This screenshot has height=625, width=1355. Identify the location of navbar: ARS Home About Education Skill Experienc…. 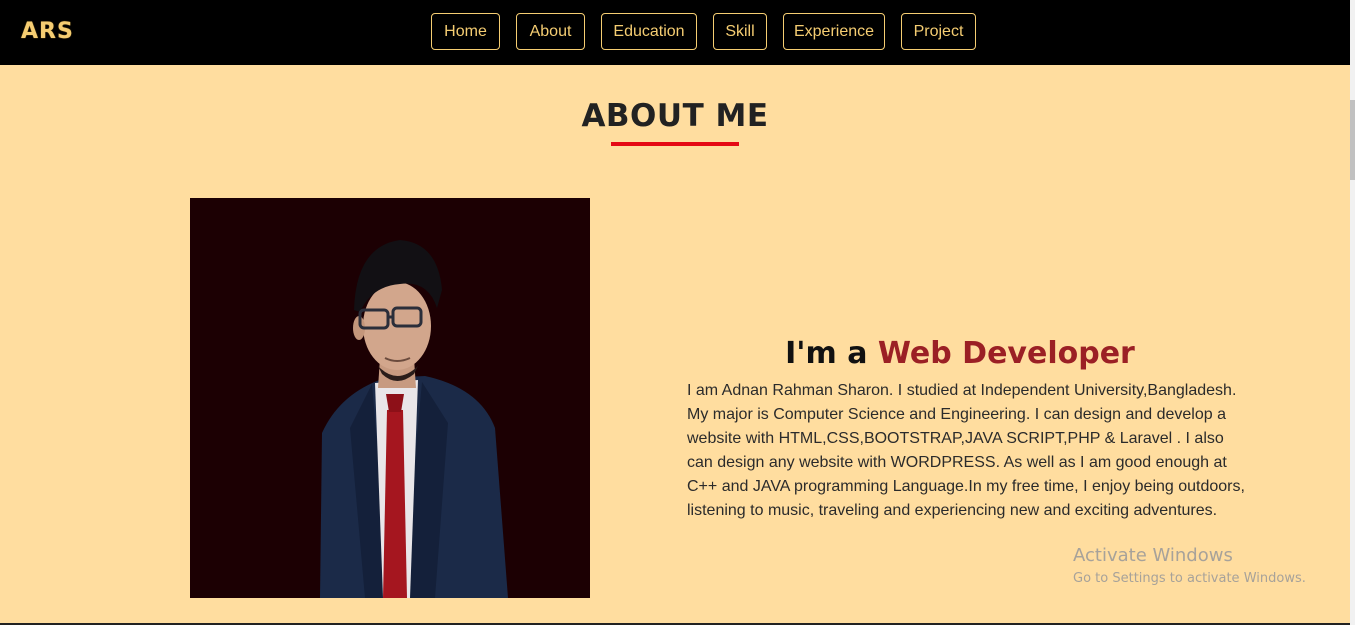
(675, 32).